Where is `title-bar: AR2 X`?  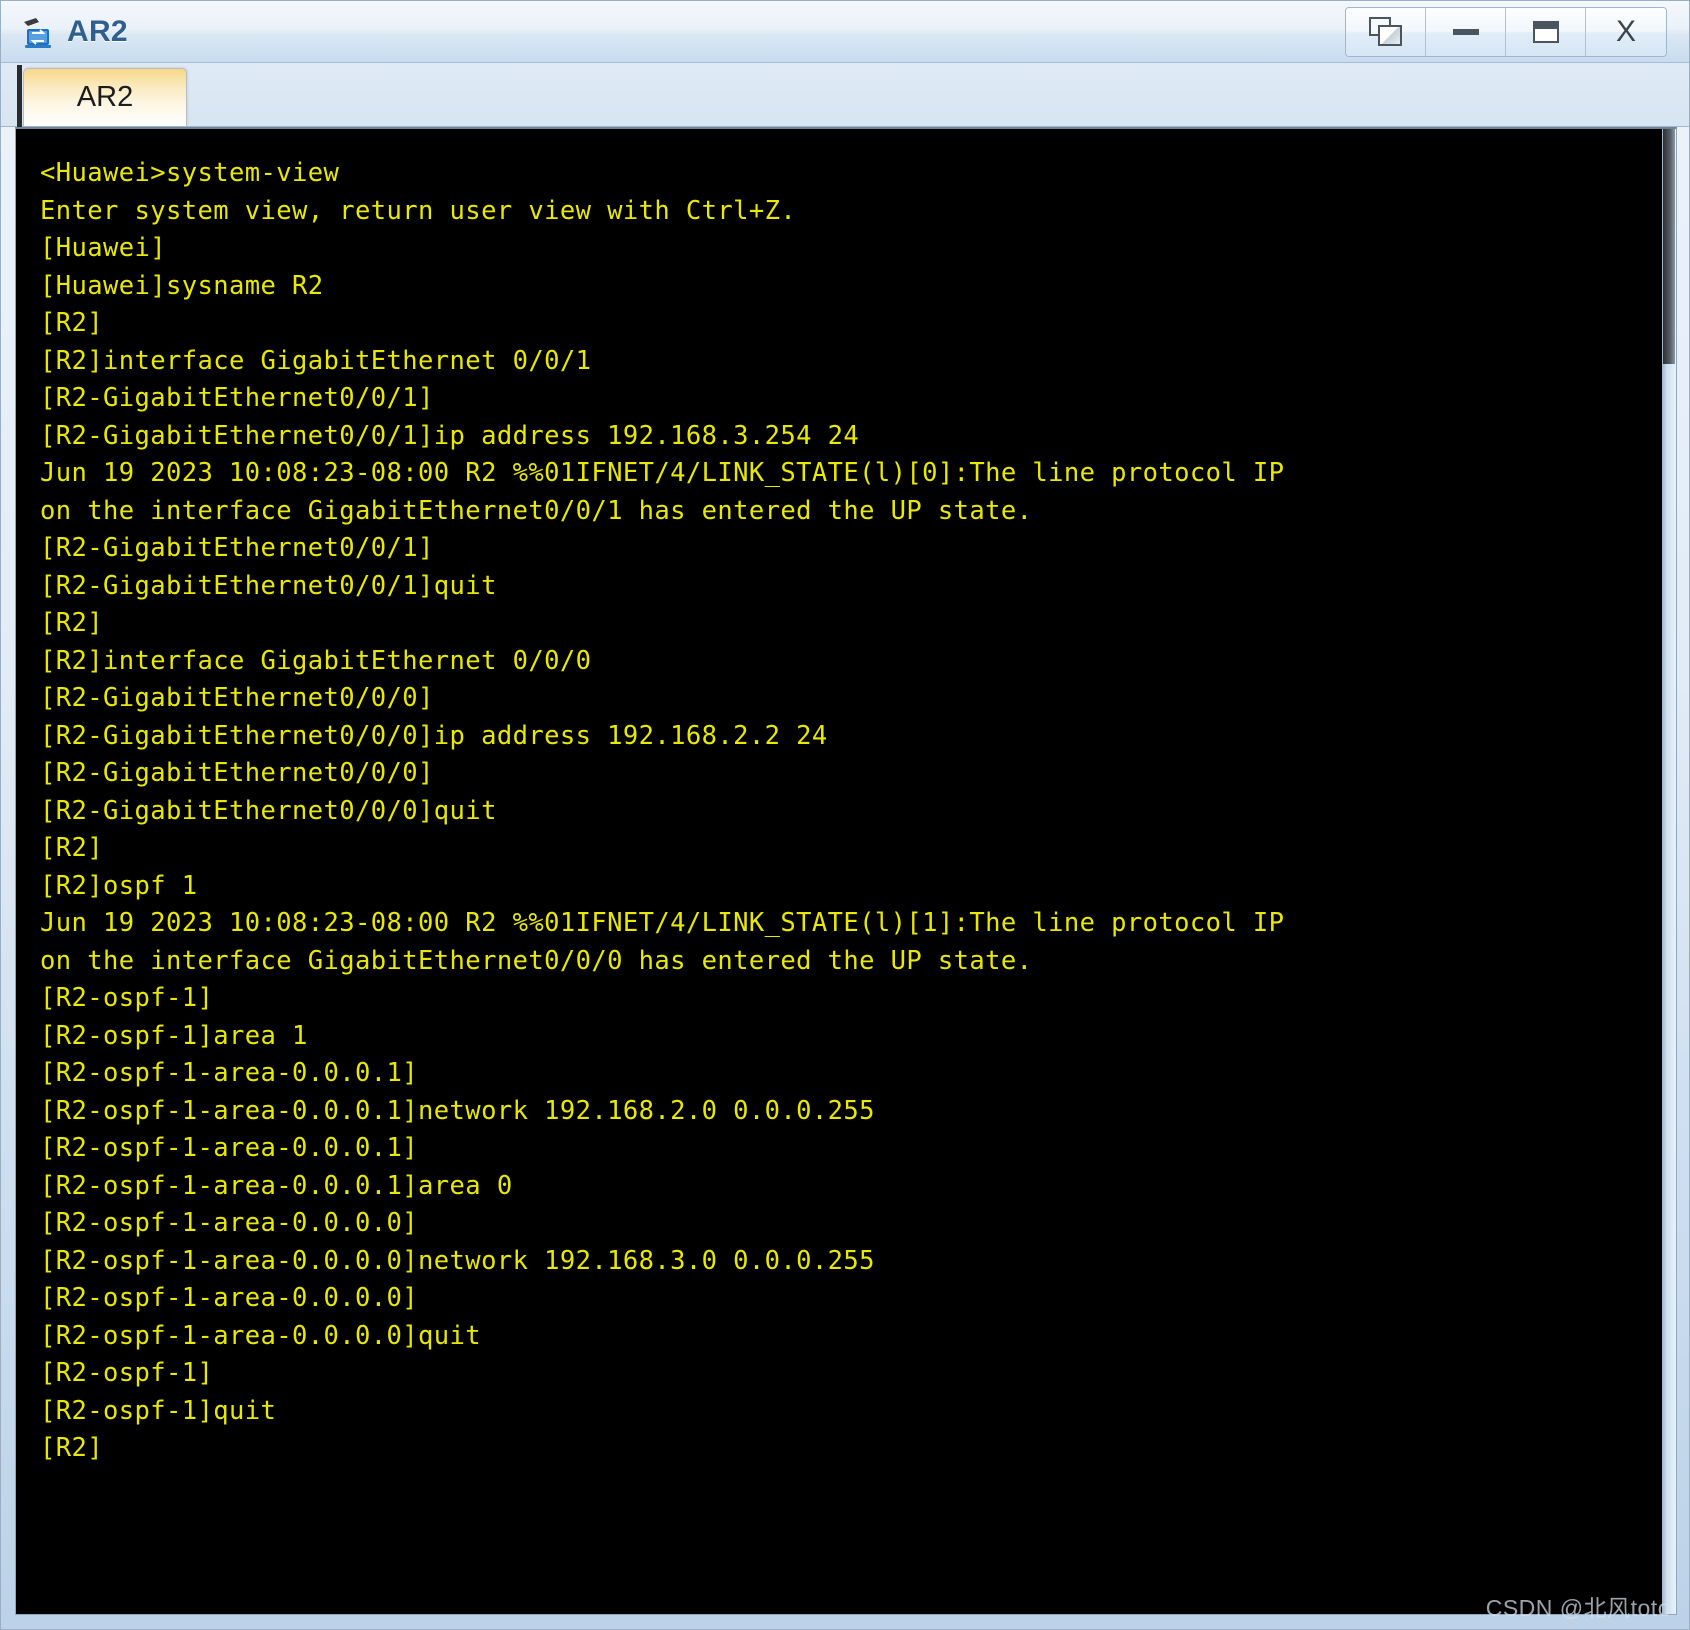
title-bar: AR2 X is located at coordinates (845, 32).